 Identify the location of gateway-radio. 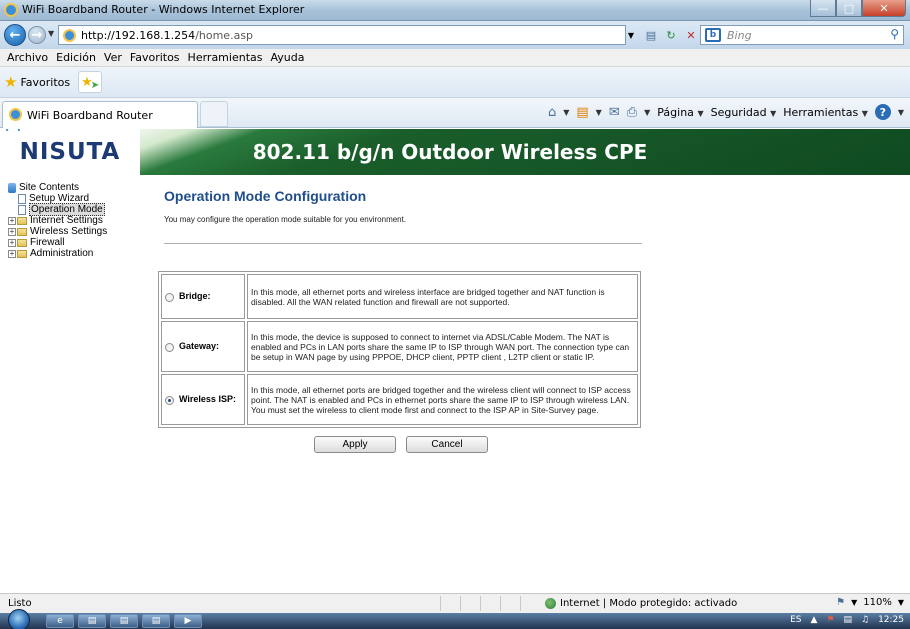
(169, 347).